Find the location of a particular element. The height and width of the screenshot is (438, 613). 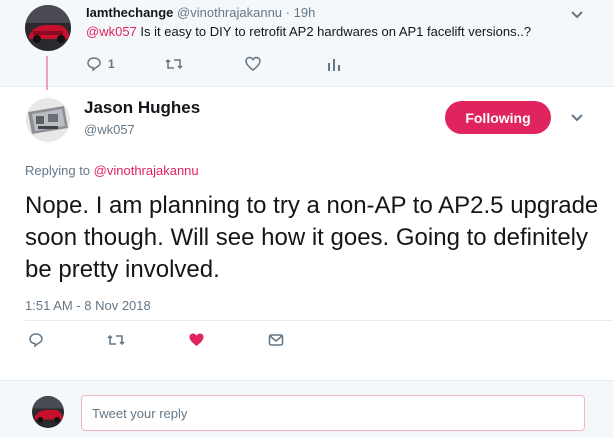

parent-handle: @vinothrajakannu is located at coordinates (229, 12).